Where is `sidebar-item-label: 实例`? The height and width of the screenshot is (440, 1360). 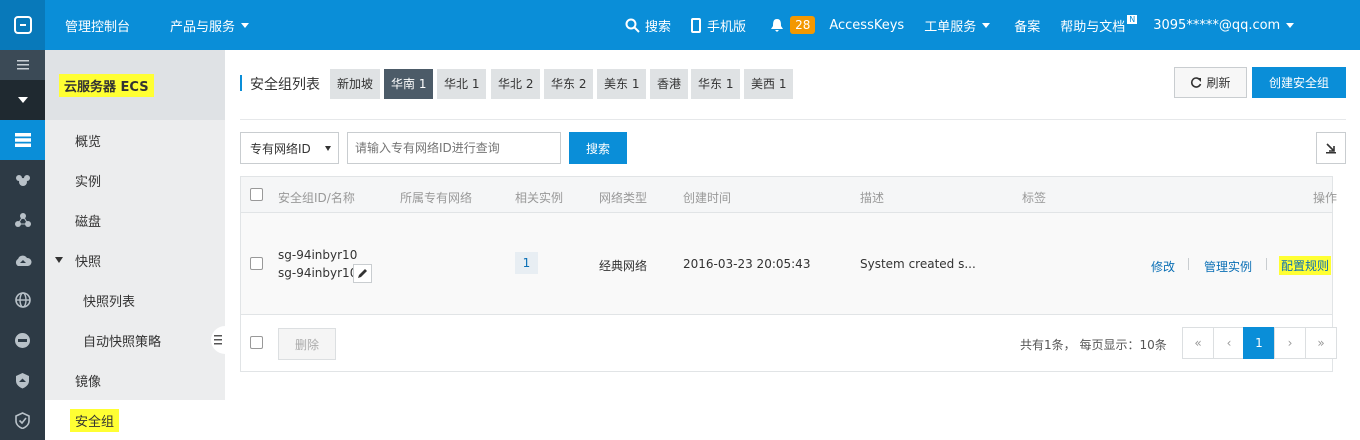 sidebar-item-label: 实例 is located at coordinates (88, 182).